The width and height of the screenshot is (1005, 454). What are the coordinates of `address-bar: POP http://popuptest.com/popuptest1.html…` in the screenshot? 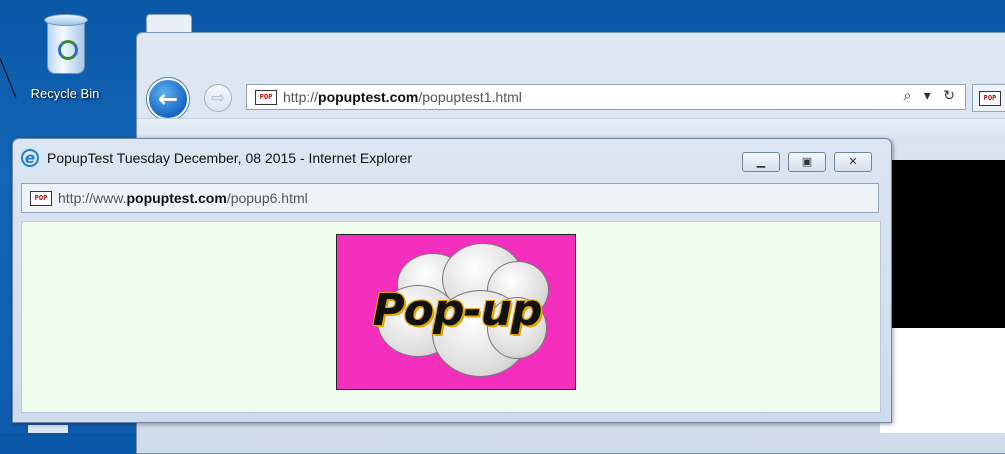 It's located at (606, 97).